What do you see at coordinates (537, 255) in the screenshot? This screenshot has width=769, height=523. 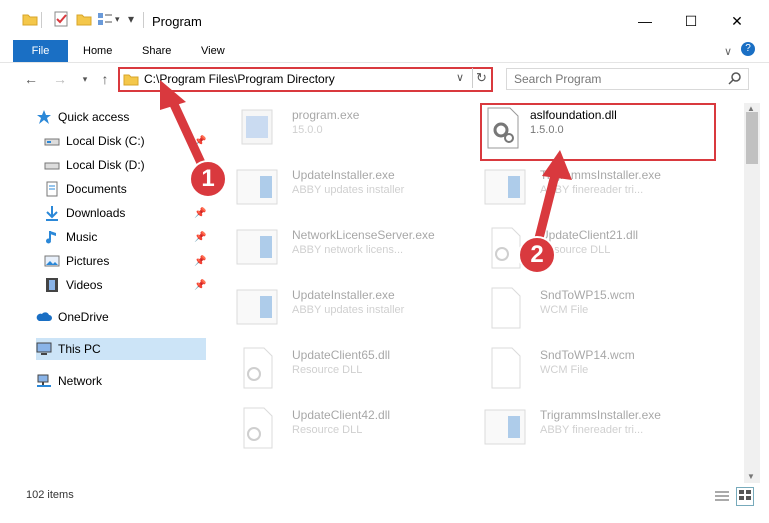 I see `step-badge-2: 2` at bounding box center [537, 255].